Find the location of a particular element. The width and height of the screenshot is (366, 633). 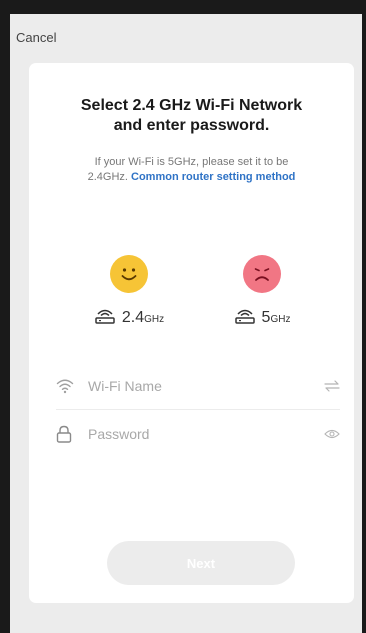

band-24ghz: 2.4GHz is located at coordinates (129, 291).